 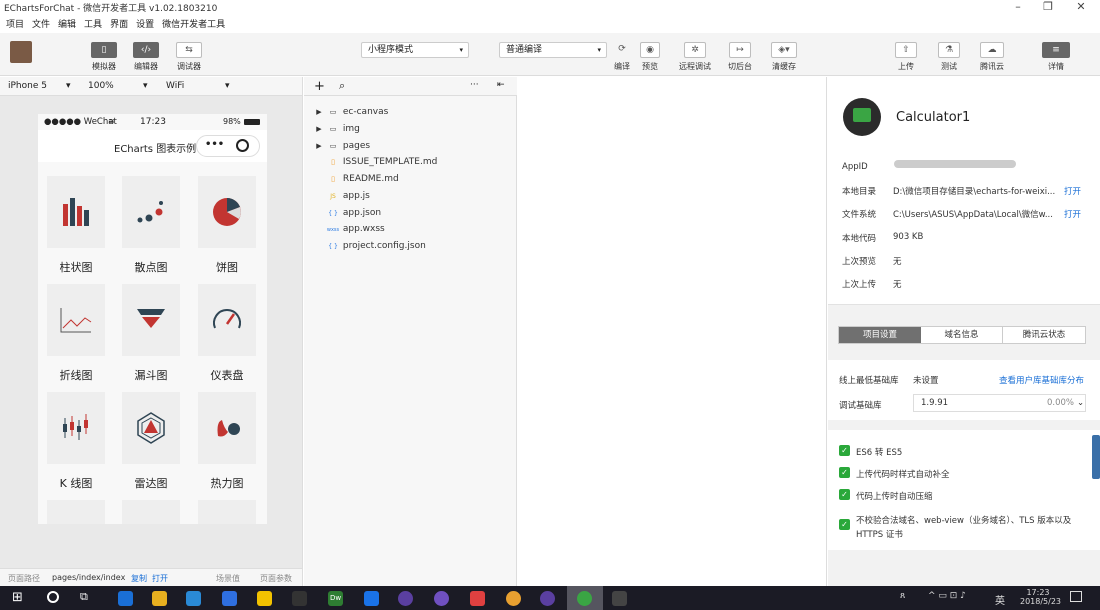 What do you see at coordinates (76, 320) in the screenshot?
I see `line-chart-card` at bounding box center [76, 320].